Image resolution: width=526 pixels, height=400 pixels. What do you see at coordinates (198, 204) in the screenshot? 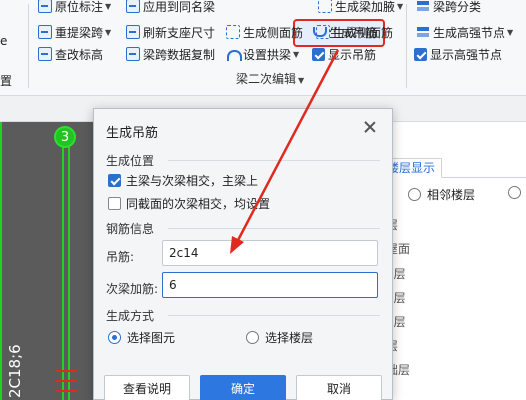
I see `opt-same-section-label: 同截面的次梁相交，均设置` at bounding box center [198, 204].